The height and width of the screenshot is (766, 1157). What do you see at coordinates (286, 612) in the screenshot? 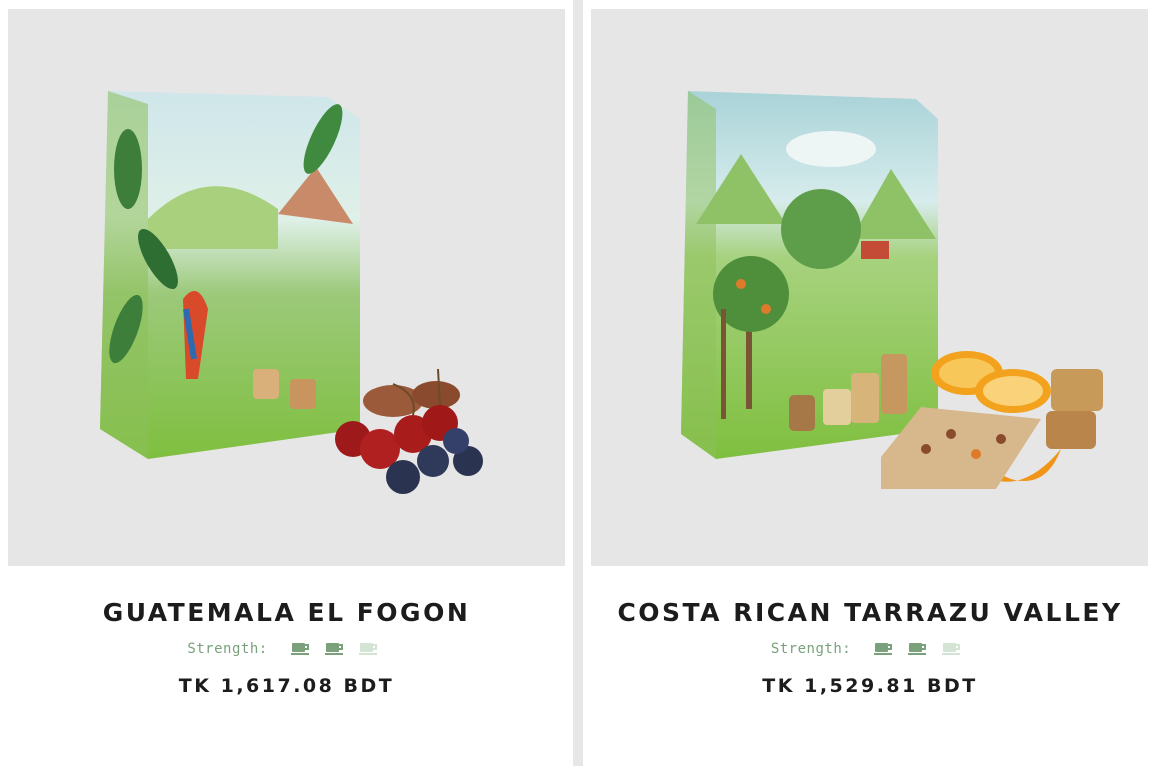
I see `product-title: GUATEMALA EL FOGON` at bounding box center [286, 612].